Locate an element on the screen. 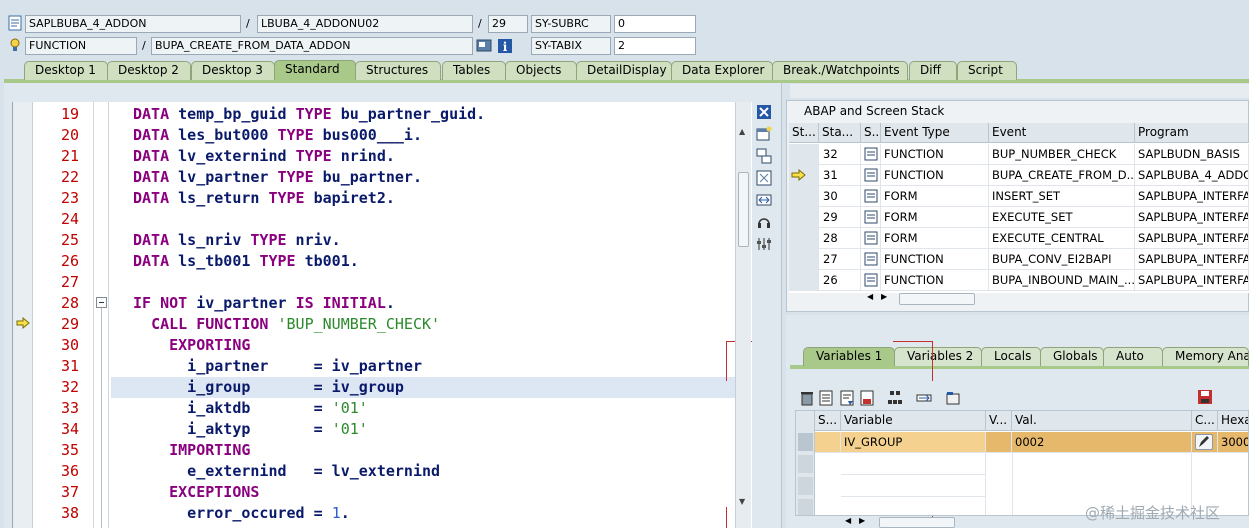 Image resolution: width=1249 pixels, height=528 pixels. tab-standard: Standard is located at coordinates (315, 70).